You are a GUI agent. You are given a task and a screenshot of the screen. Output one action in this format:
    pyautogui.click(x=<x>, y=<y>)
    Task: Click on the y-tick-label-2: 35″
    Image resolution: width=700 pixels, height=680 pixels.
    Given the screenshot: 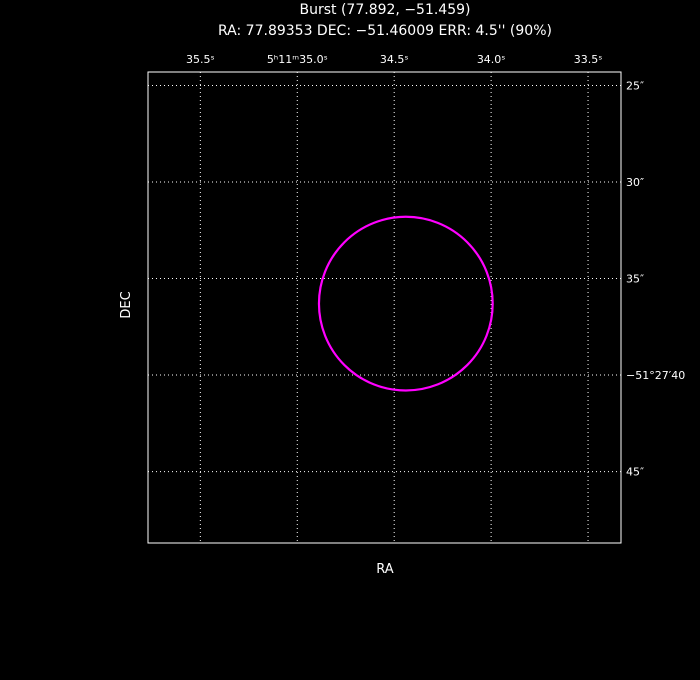 What is the action you would take?
    pyautogui.click(x=635, y=279)
    